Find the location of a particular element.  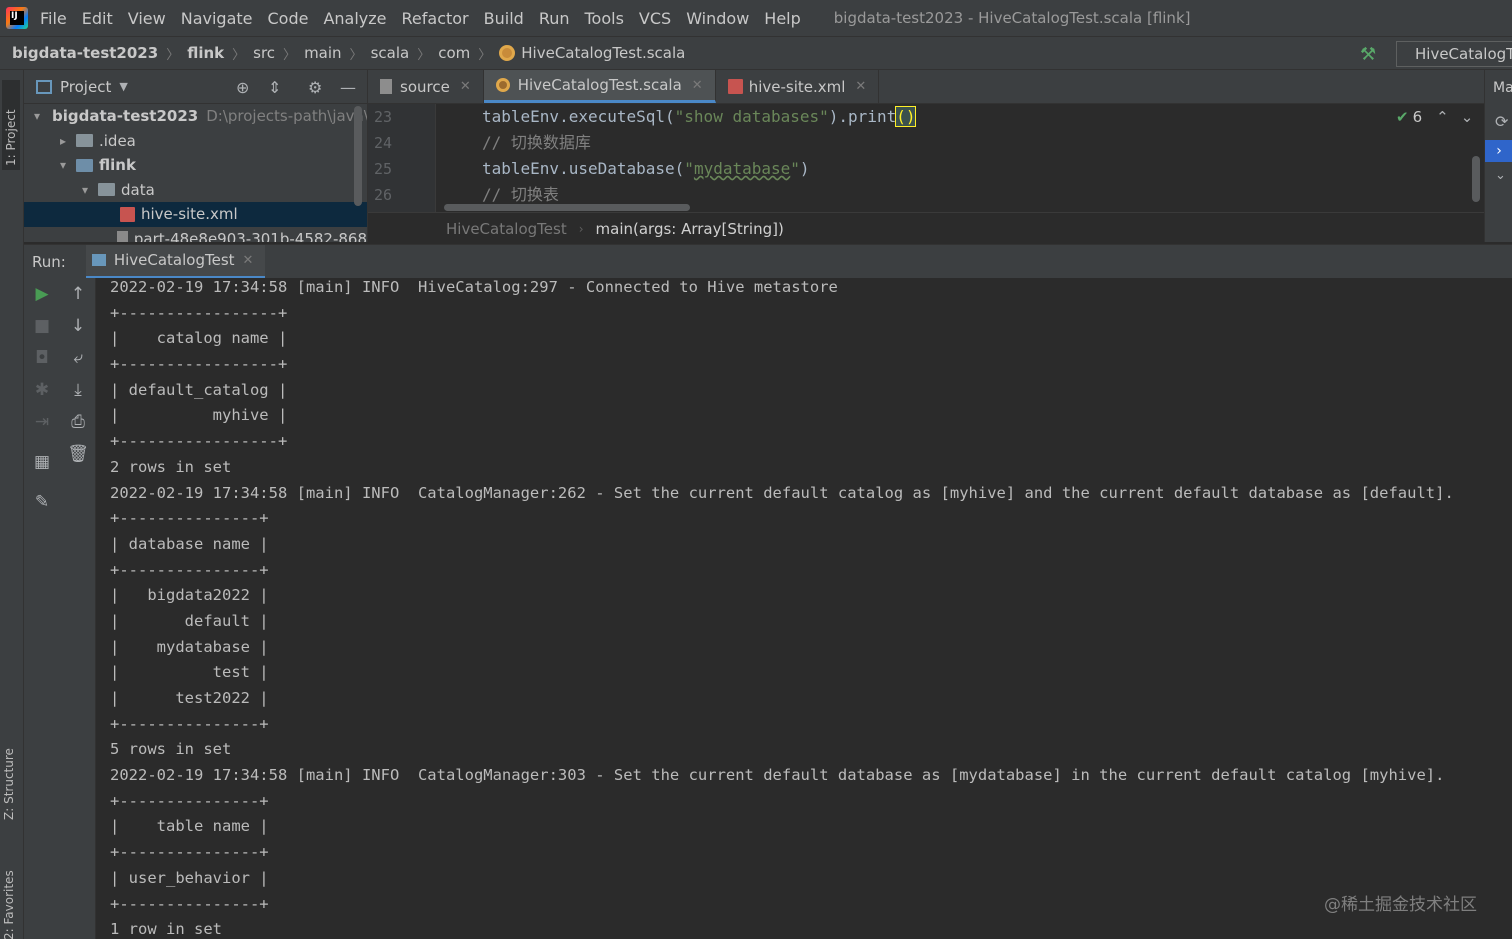

menu-view: View is located at coordinates (147, 18).